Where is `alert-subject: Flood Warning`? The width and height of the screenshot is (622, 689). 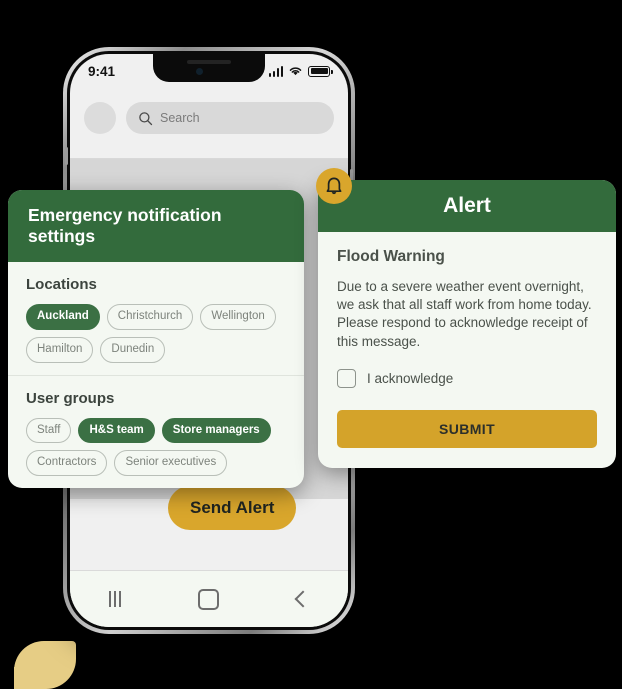 alert-subject: Flood Warning is located at coordinates (391, 256).